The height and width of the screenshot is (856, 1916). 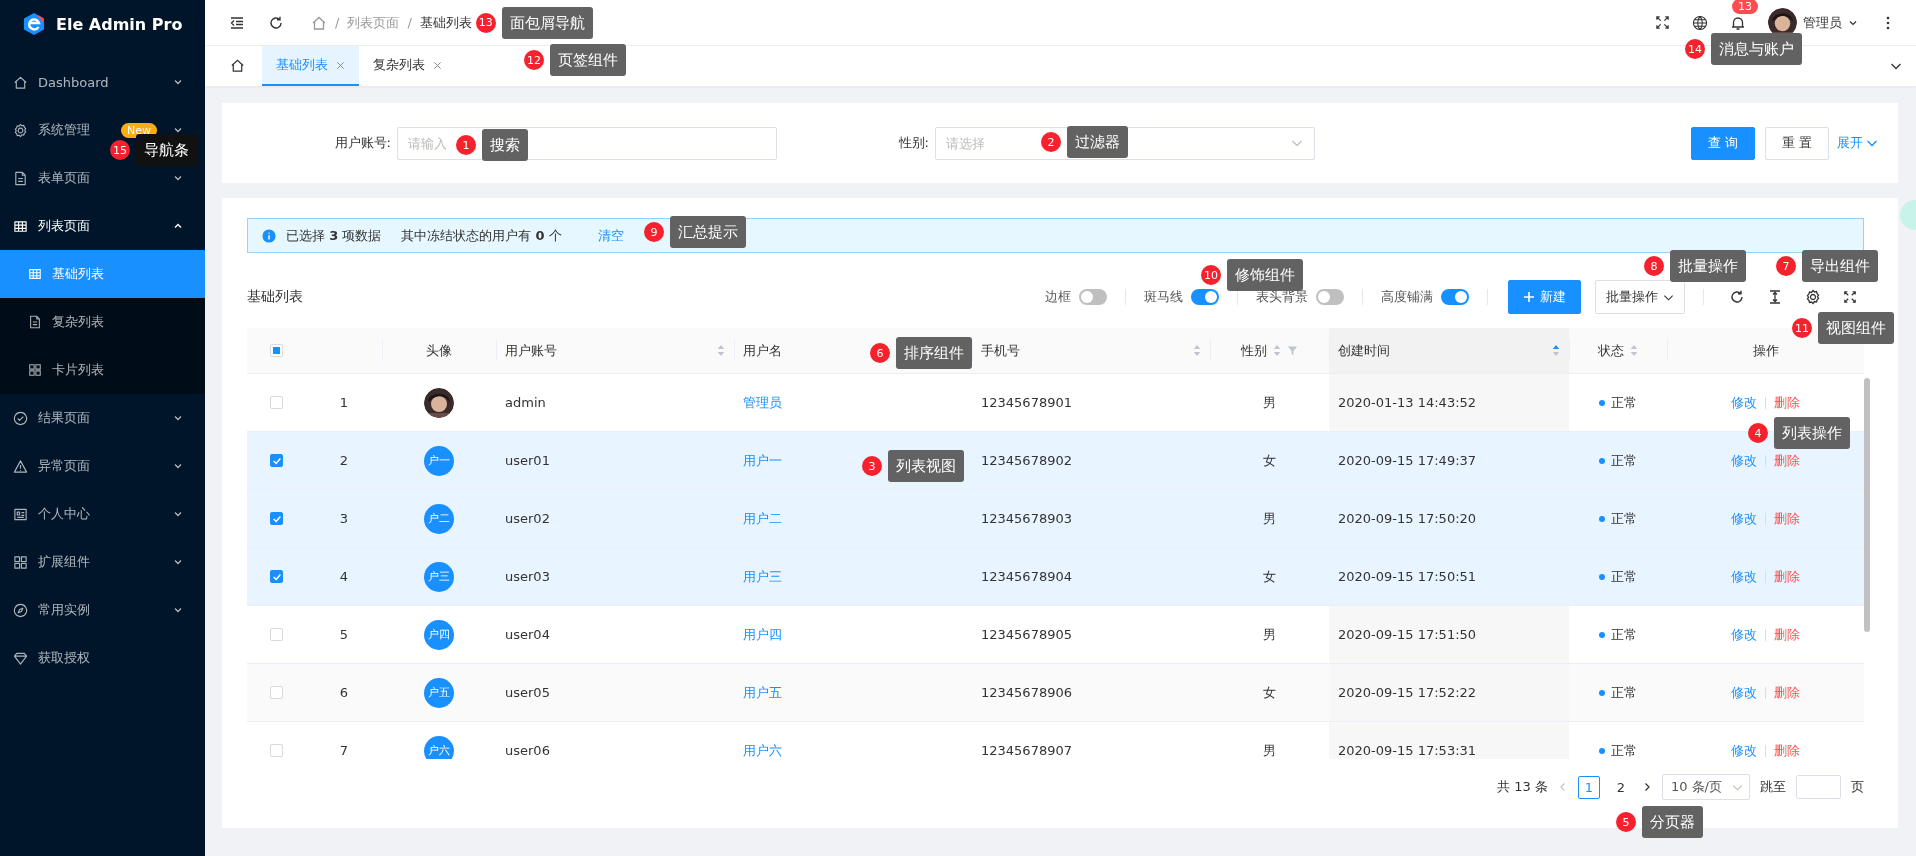 I want to click on breadcrumb-link: 列表页面, so click(x=373, y=22).